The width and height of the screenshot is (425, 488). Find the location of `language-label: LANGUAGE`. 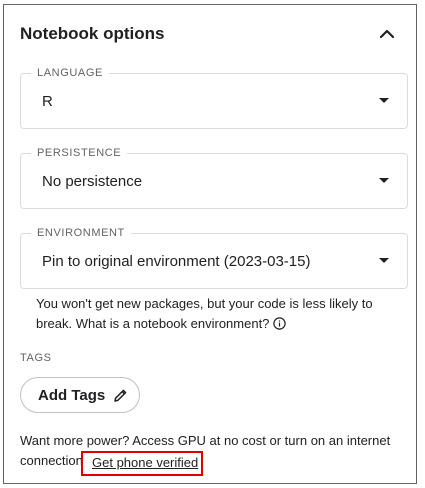

language-label: LANGUAGE is located at coordinates (70, 73).